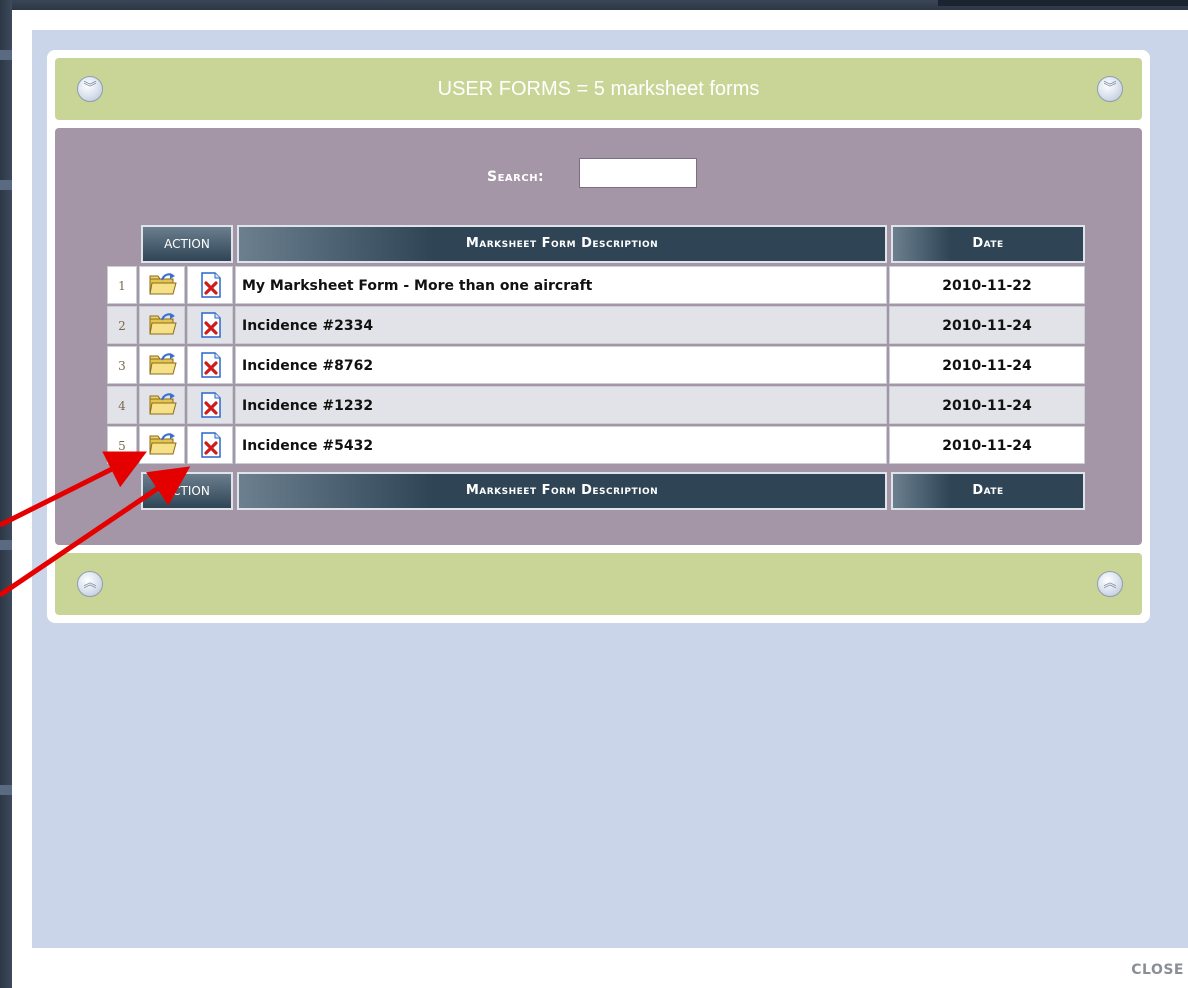 This screenshot has width=1188, height=988. Describe the element at coordinates (561, 405) in the screenshot. I see `form-description: Incidence #1232` at that location.